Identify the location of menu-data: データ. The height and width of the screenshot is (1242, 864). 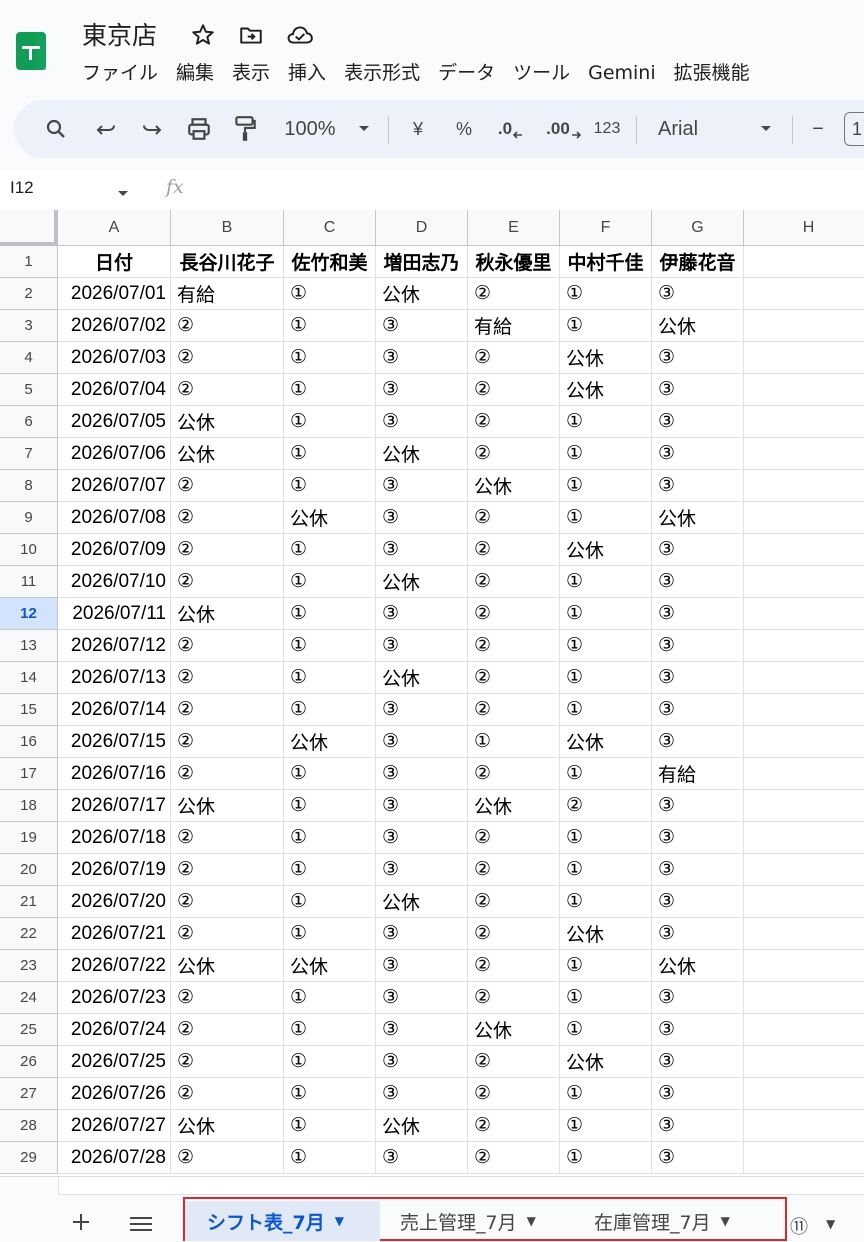
(466, 73).